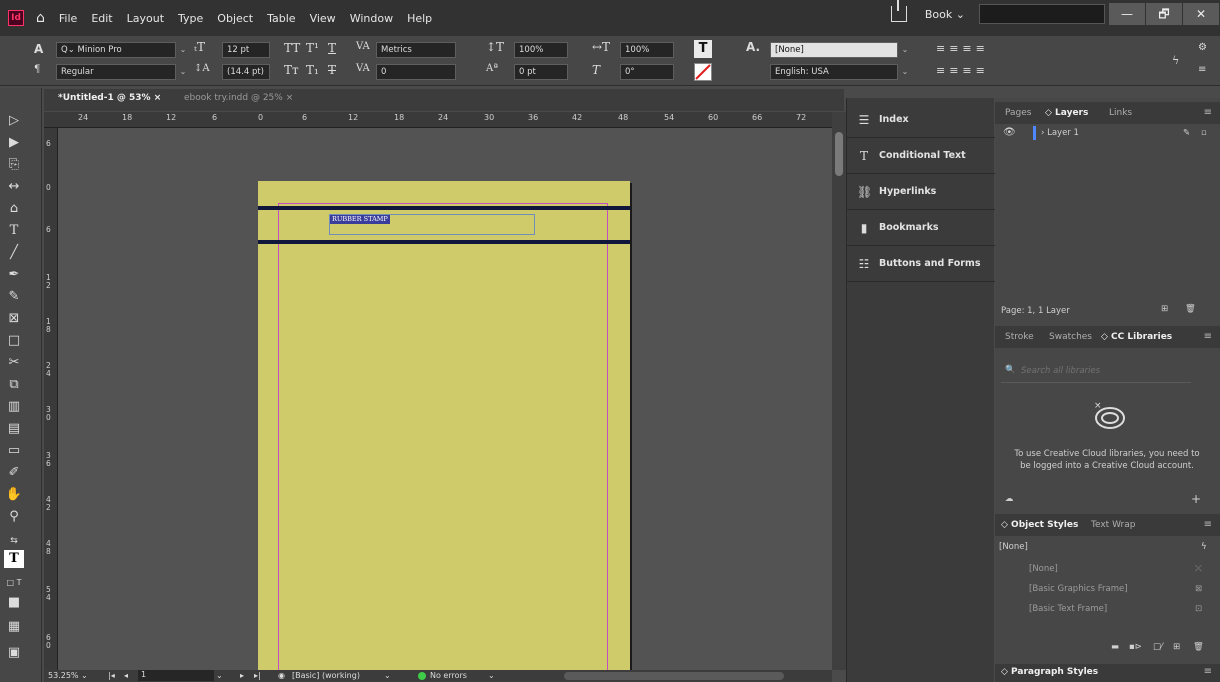  I want to click on close-button: ✕, so click(1201, 14).